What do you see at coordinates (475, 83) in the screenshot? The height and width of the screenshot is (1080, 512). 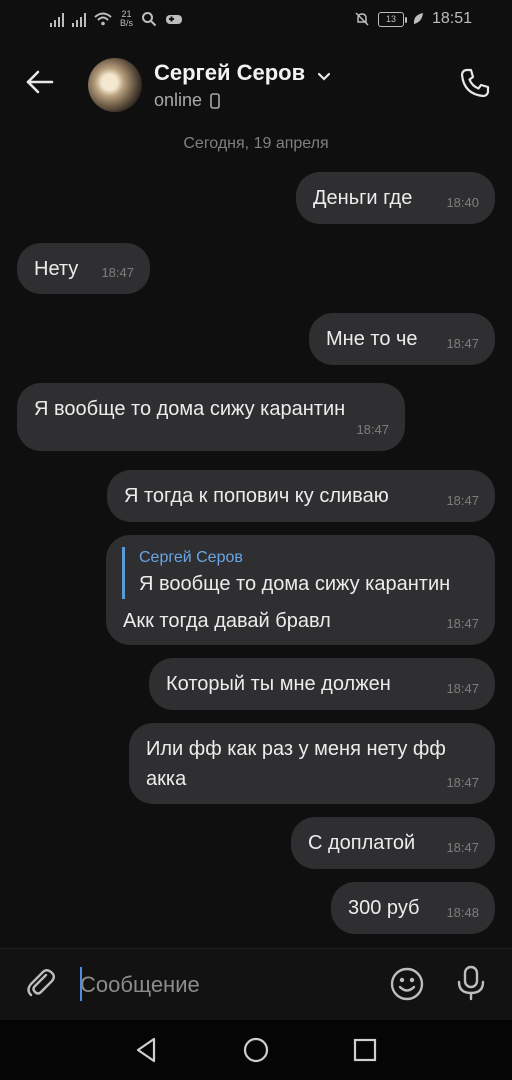 I see `phone-icon` at bounding box center [475, 83].